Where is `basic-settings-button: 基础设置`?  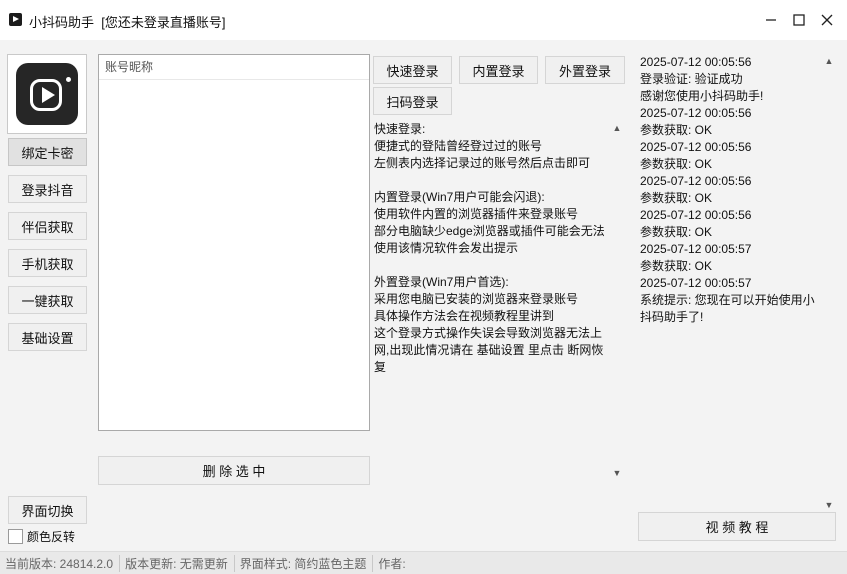
basic-settings-button: 基础设置 is located at coordinates (47, 337).